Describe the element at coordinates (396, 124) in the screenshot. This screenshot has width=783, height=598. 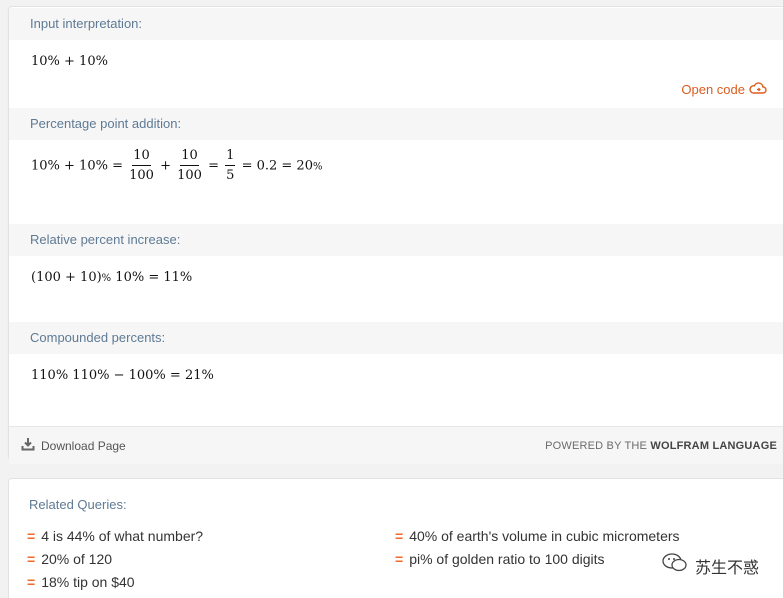
I see `pod-header-percentage-point-addition: Percentage point addition:` at that location.